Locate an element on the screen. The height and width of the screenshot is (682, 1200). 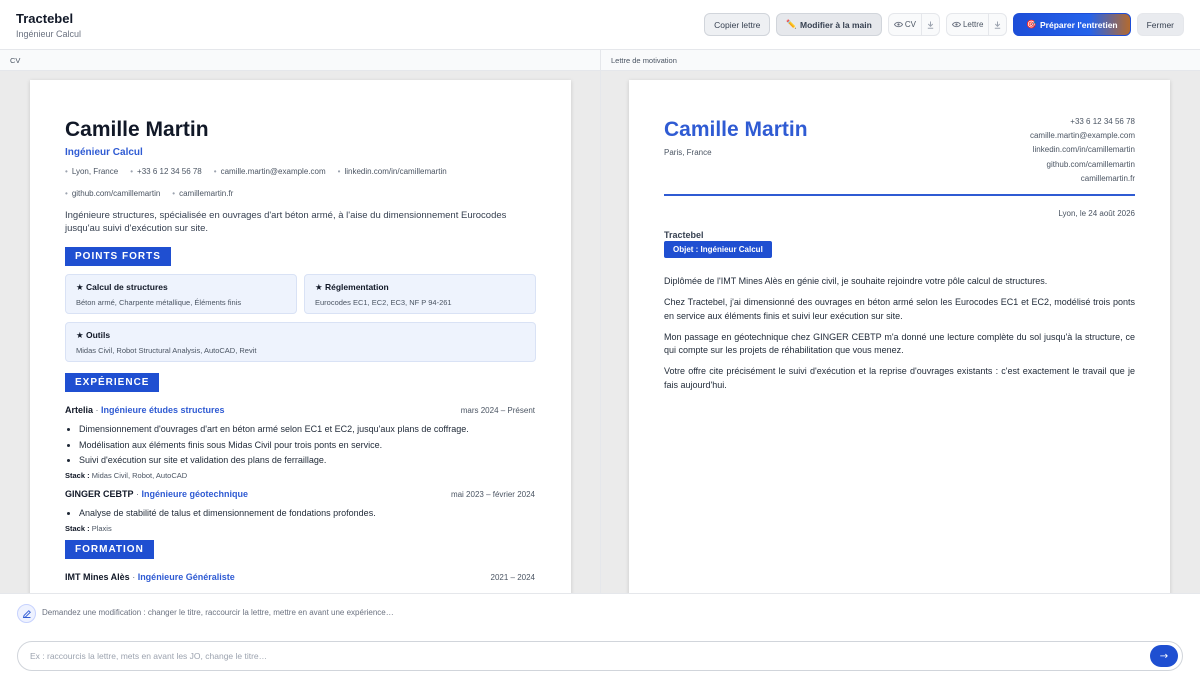
cv-export-group: CV is located at coordinates (913, 24).